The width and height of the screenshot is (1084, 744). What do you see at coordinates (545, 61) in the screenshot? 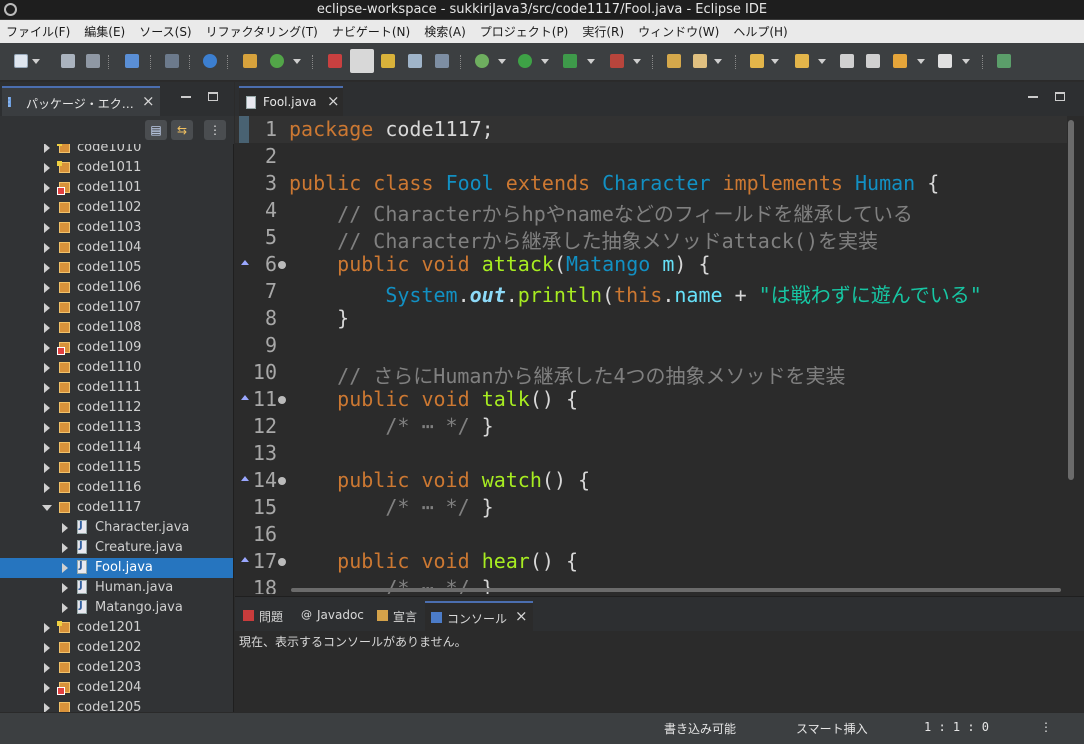
I see `run-dropdown-icon` at bounding box center [545, 61].